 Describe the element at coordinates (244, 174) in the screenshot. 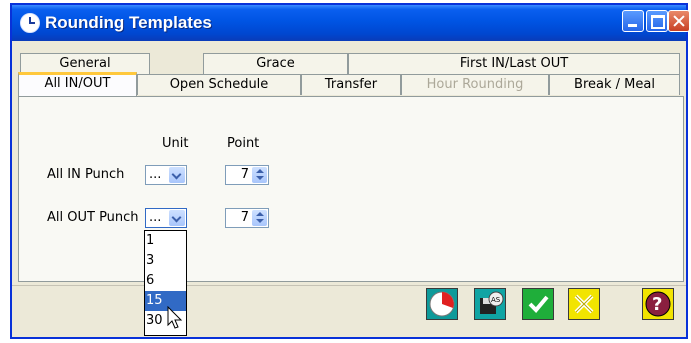

I see `in-point-value: 7` at that location.